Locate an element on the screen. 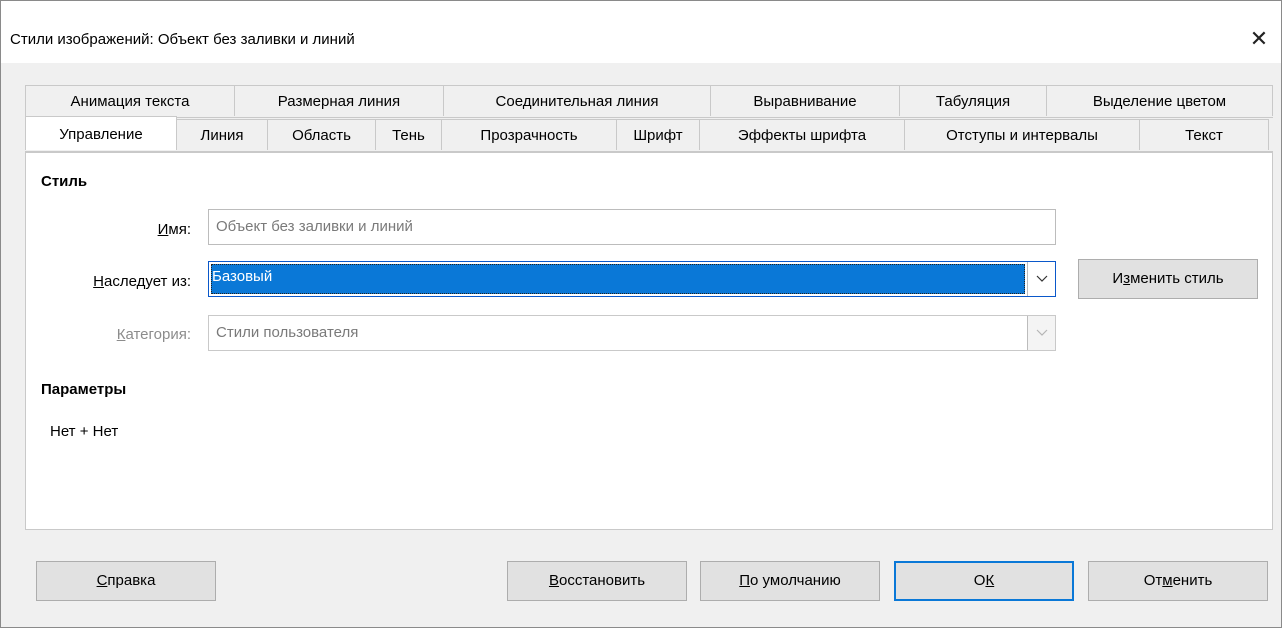 The image size is (1282, 628). name-field-value: Объект без заливки и линий is located at coordinates (314, 226).